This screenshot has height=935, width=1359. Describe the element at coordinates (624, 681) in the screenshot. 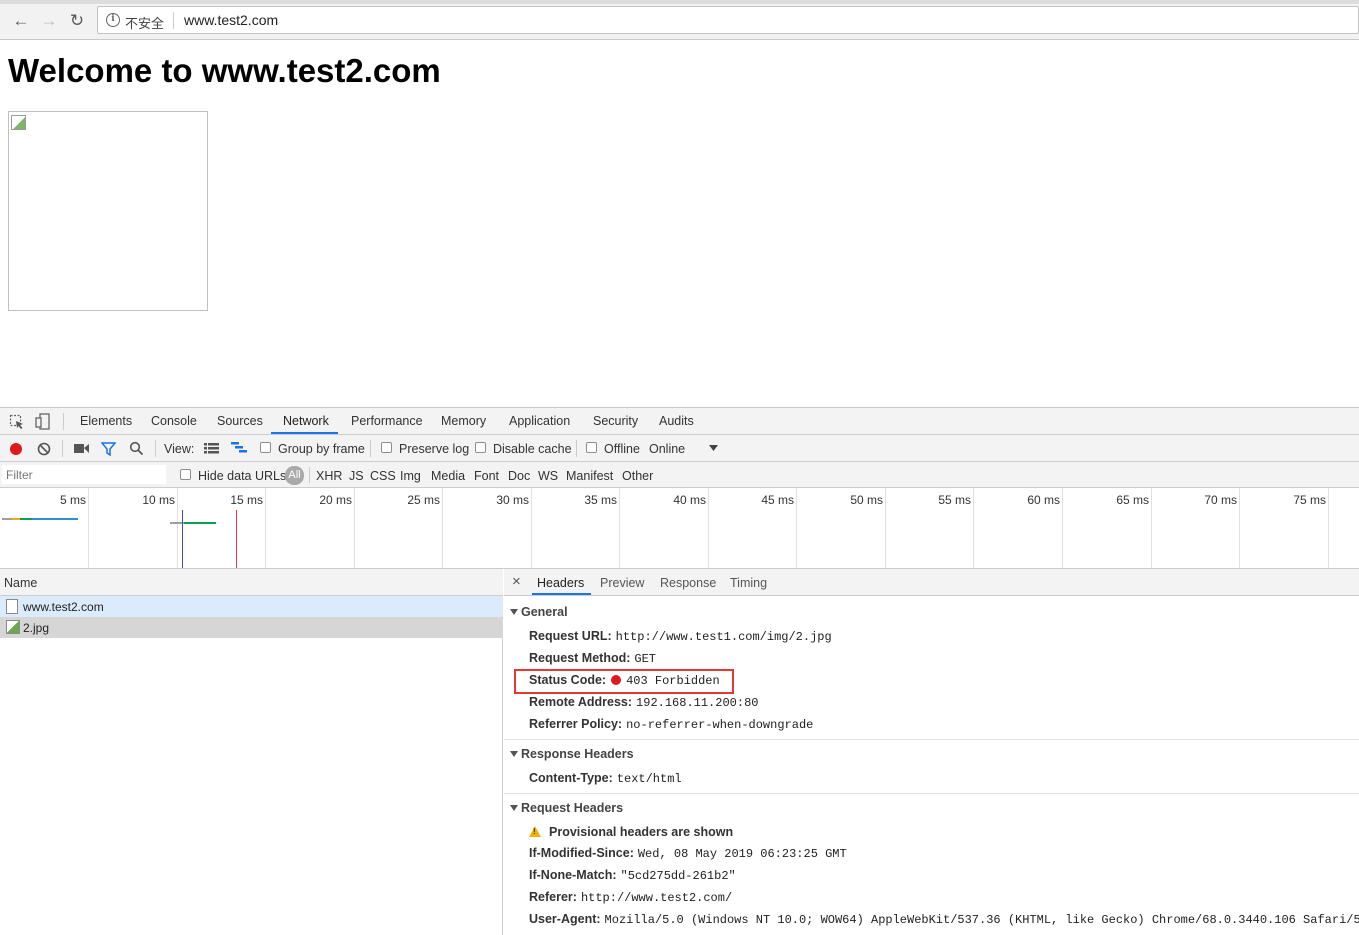

I see `status-highlight-box` at that location.